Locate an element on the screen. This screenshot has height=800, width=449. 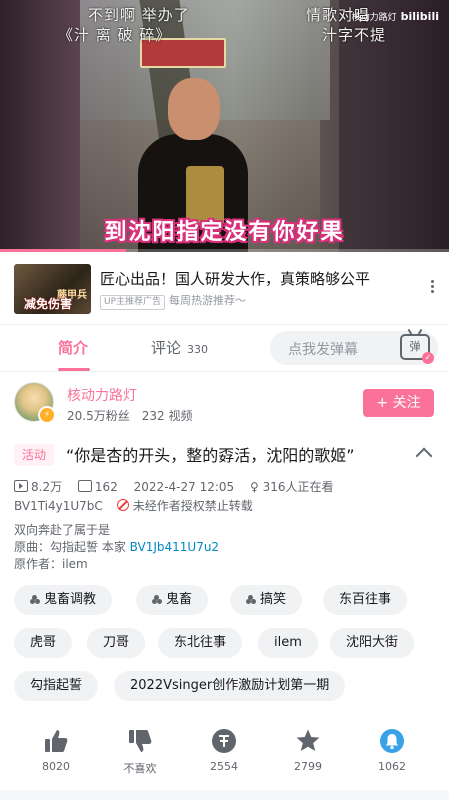
share-count: 1062 is located at coordinates (392, 766).